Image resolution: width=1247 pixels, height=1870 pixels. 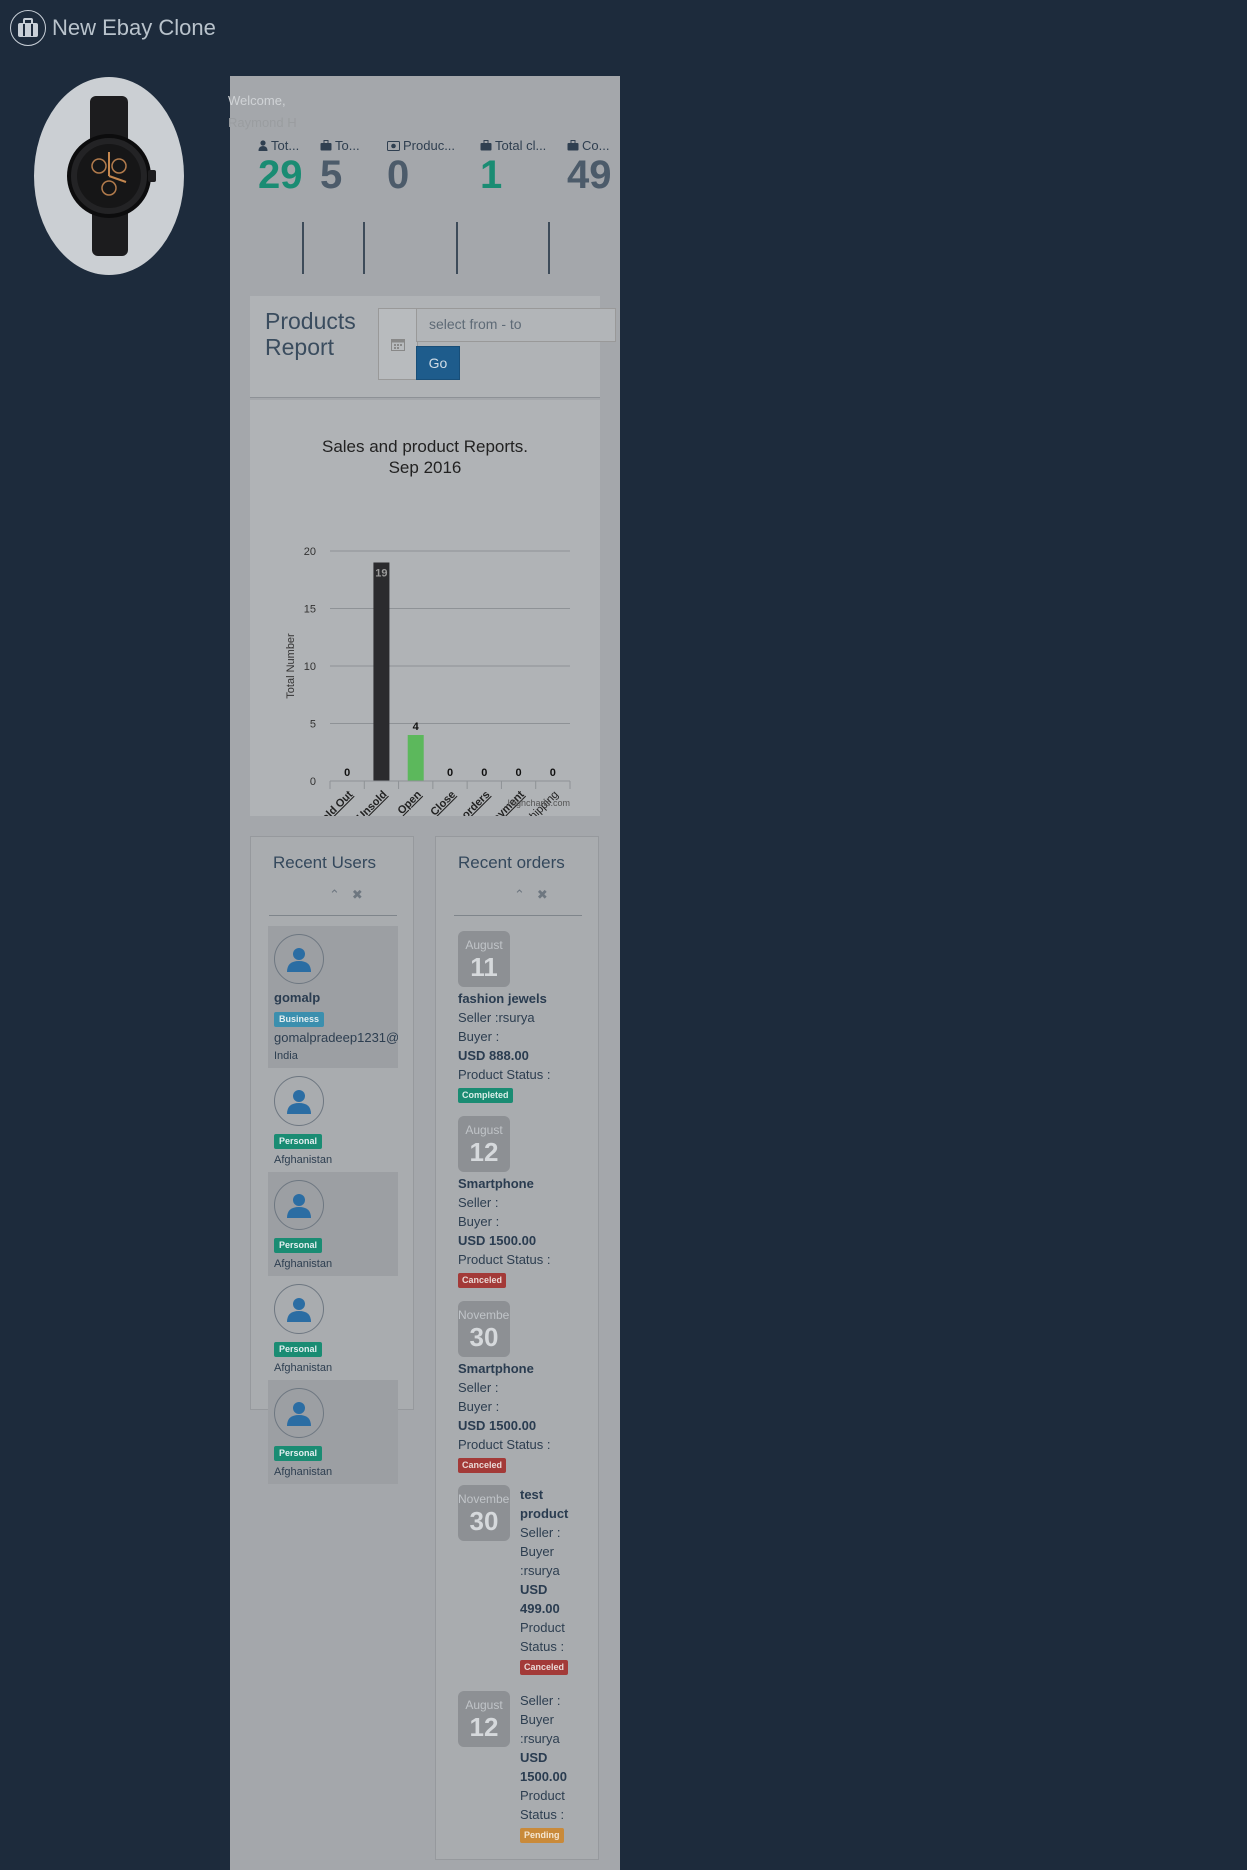 What do you see at coordinates (324, 862) in the screenshot?
I see `widget-title: Recent Users` at bounding box center [324, 862].